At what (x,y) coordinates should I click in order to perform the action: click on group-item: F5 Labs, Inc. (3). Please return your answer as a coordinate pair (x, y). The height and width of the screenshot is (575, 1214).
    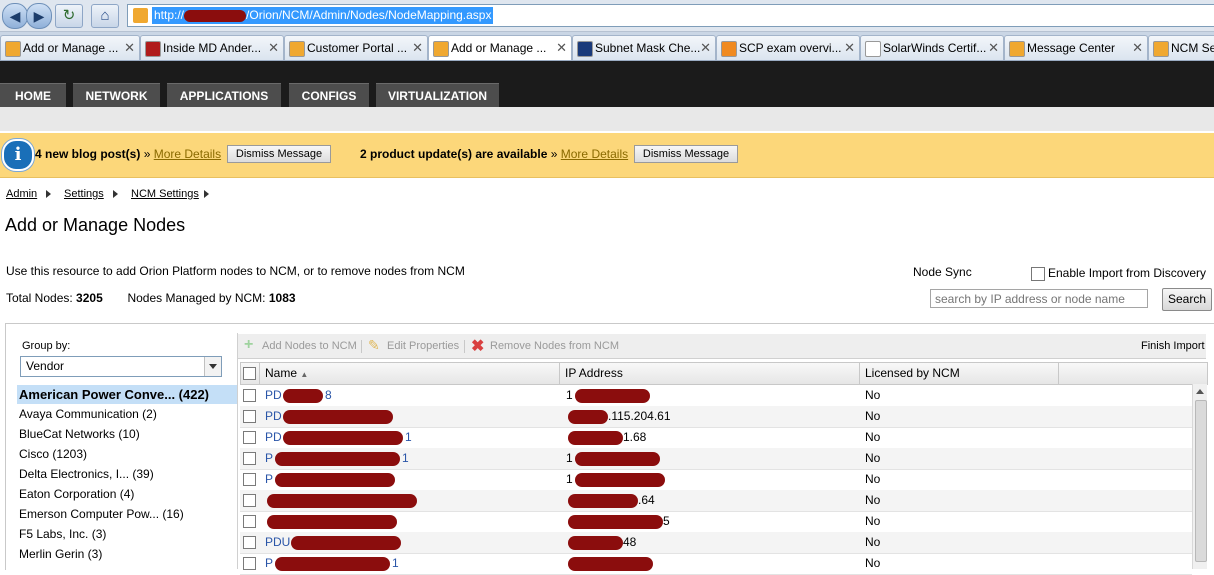
    Looking at the image, I should click on (127, 534).